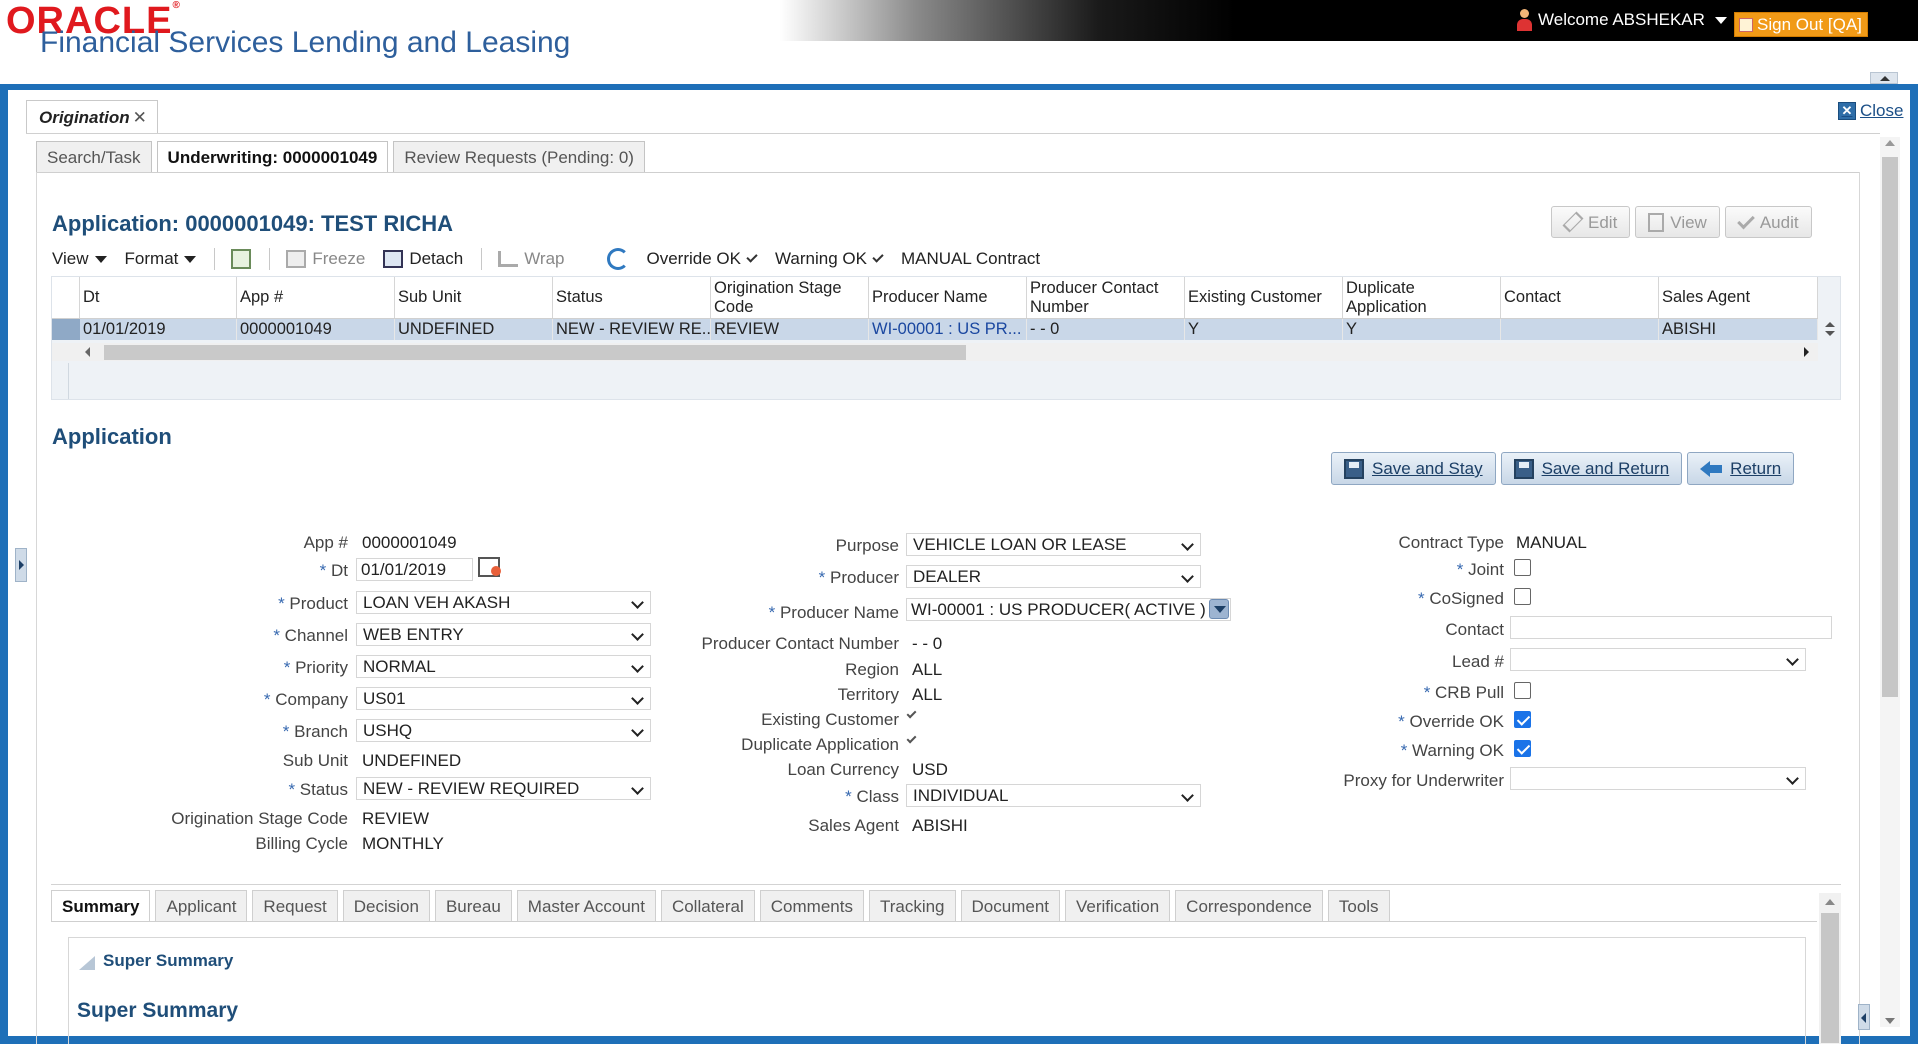 This screenshot has width=1918, height=1044. What do you see at coordinates (1830, 968) in the screenshot?
I see `detail-scrollbar` at bounding box center [1830, 968].